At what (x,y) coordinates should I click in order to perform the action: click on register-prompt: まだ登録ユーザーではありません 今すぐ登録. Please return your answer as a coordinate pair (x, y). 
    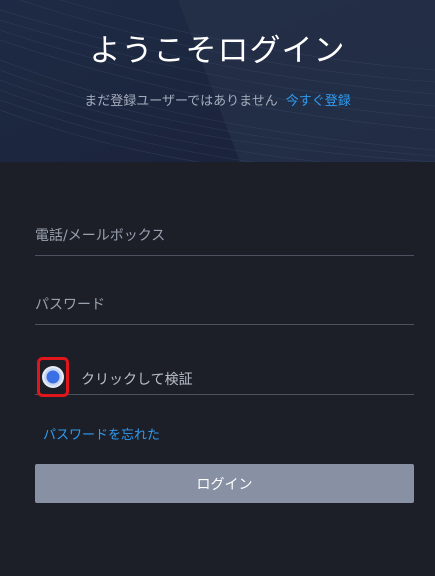
    Looking at the image, I should click on (217, 99).